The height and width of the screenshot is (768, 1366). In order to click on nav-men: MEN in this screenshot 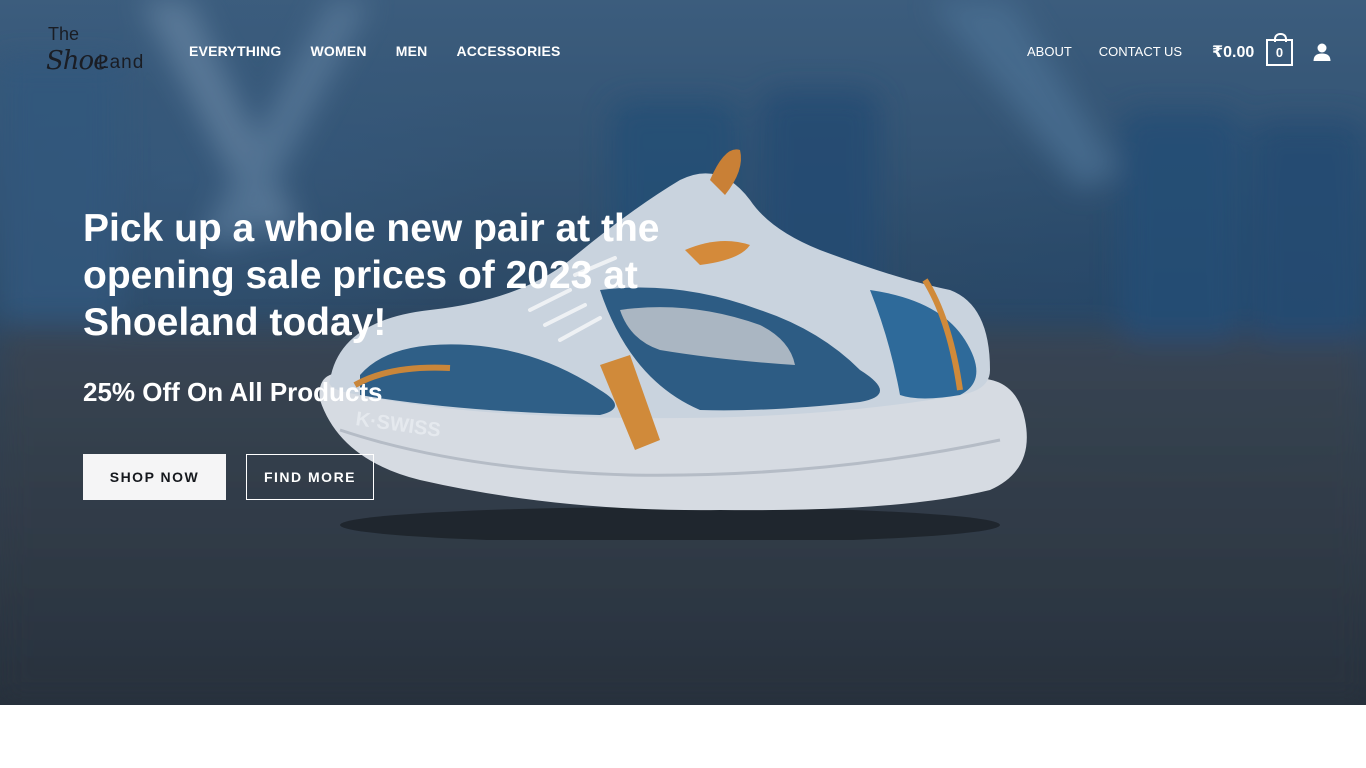, I will do `click(412, 51)`.